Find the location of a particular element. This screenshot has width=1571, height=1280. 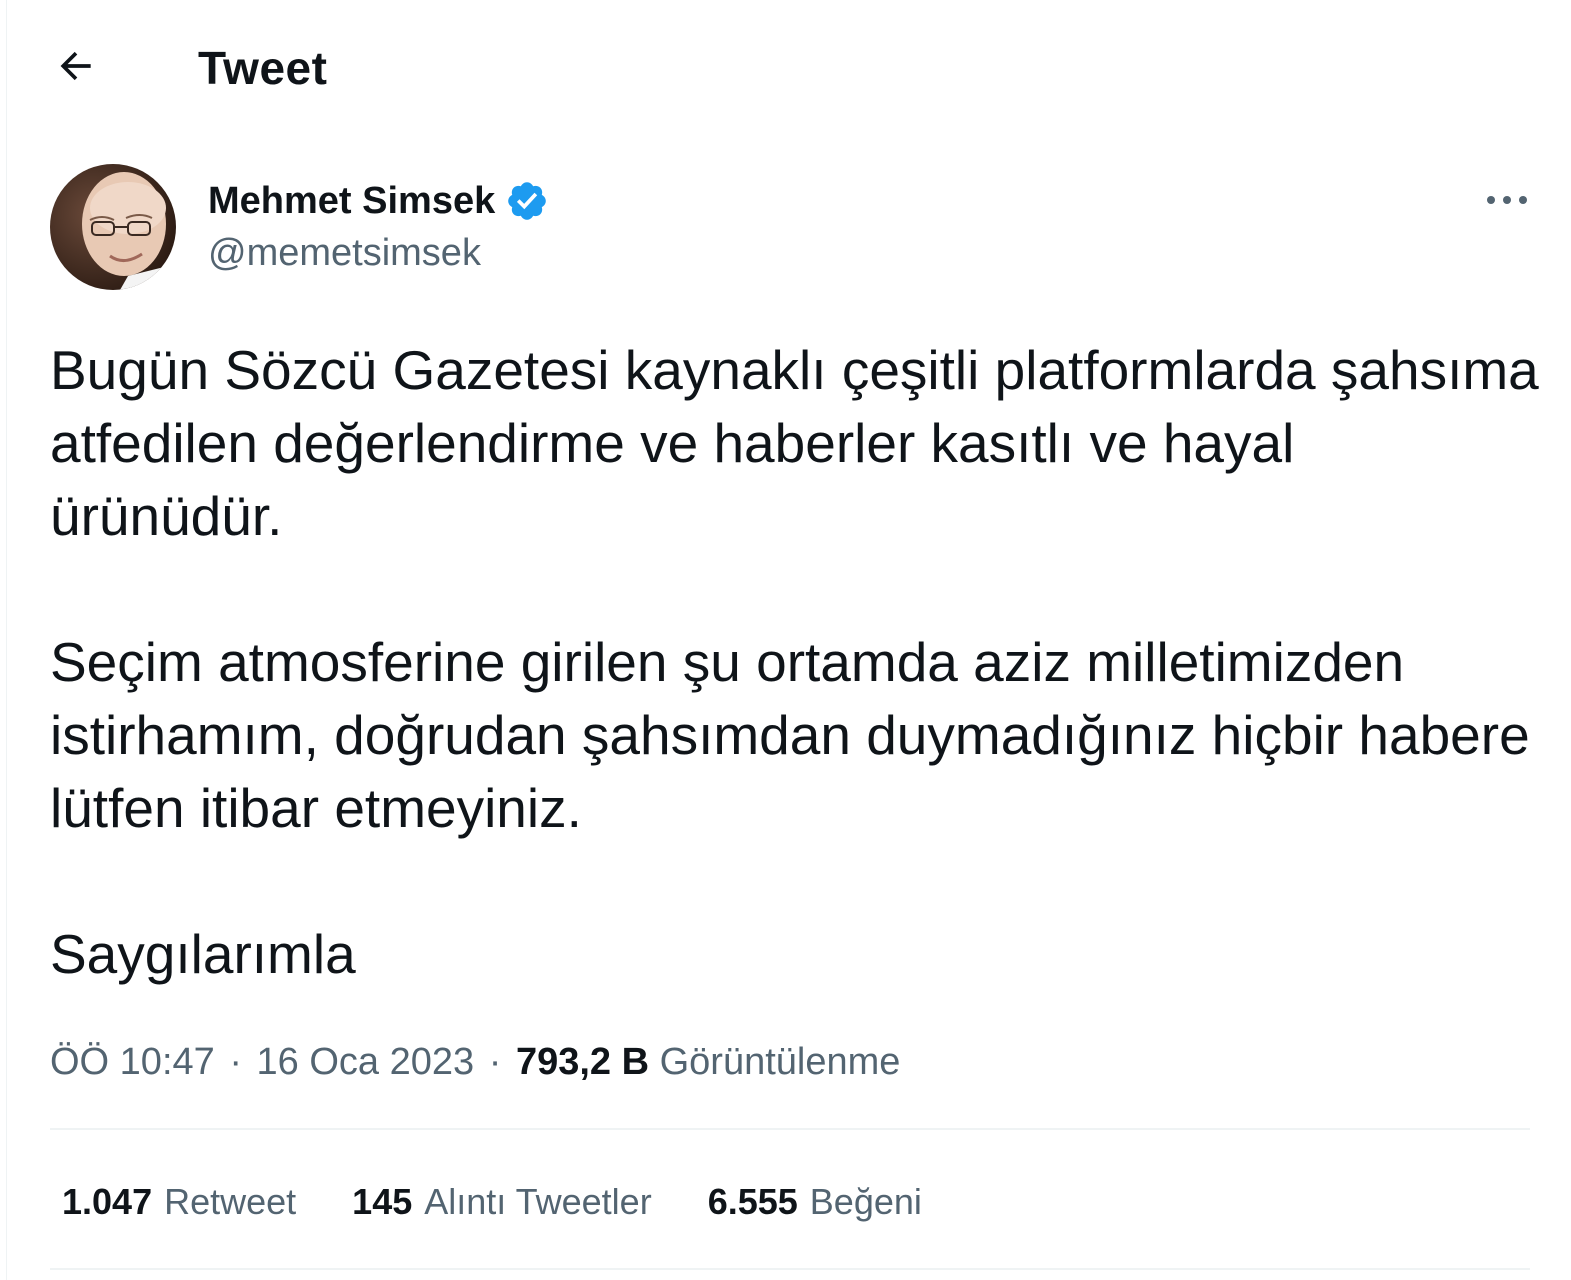

arrow-left-icon is located at coordinates (75, 66).